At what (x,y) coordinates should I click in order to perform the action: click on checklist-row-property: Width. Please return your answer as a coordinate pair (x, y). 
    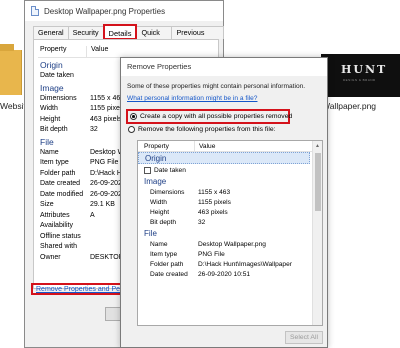
    Looking at the image, I should click on (158, 202).